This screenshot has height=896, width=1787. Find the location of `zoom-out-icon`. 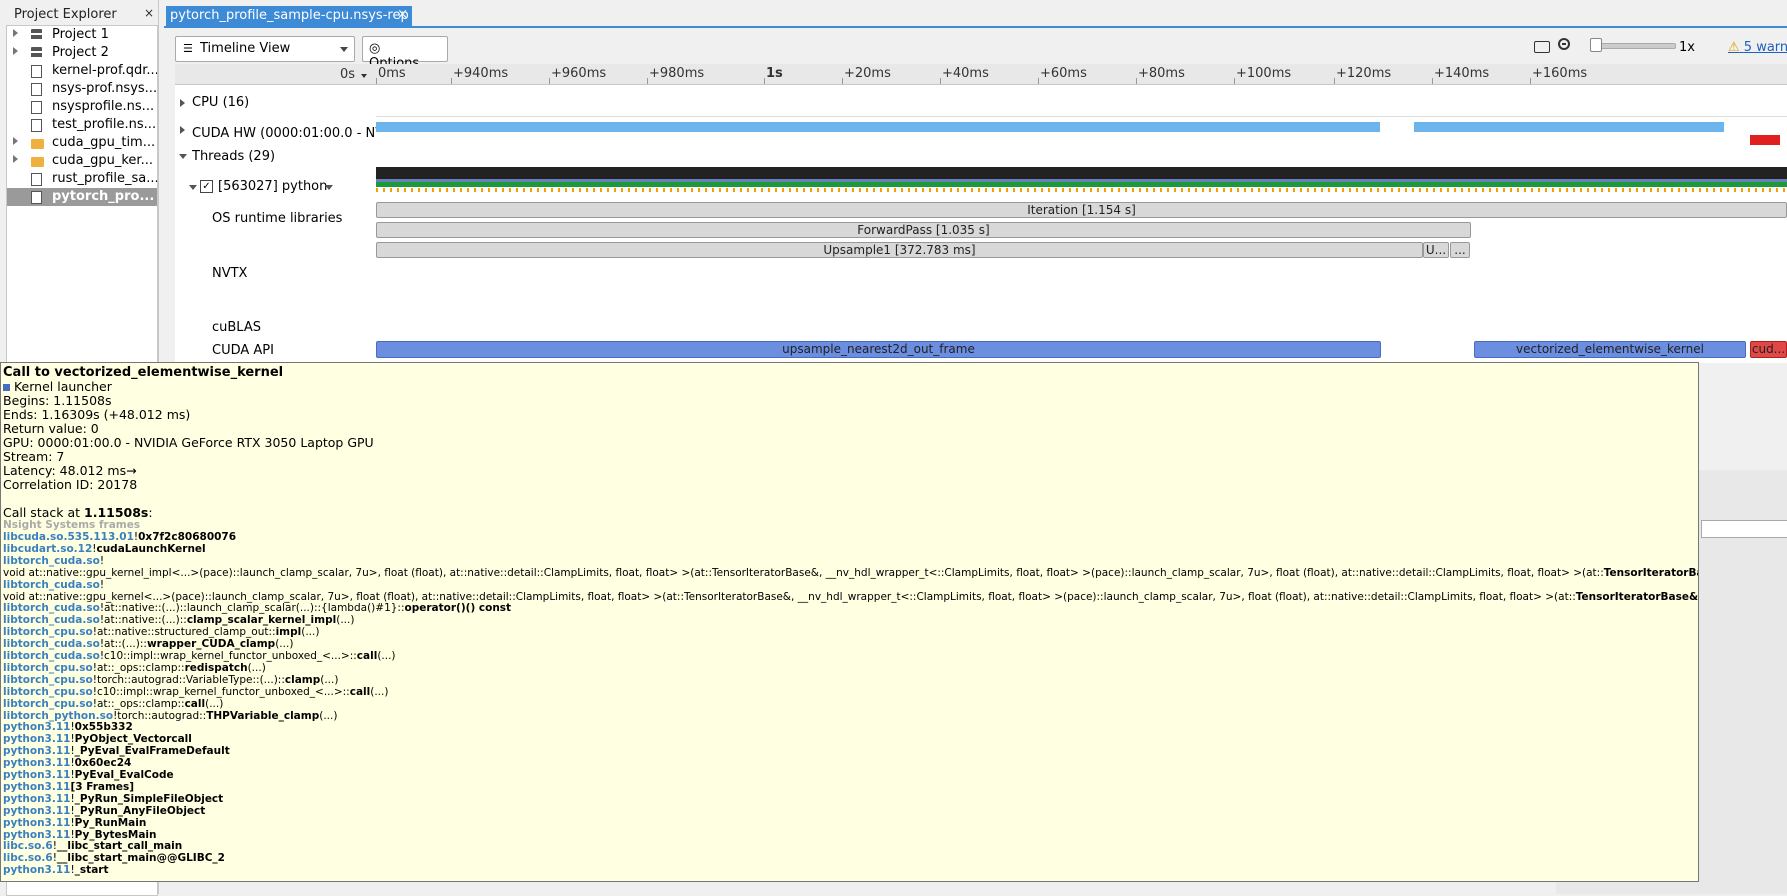

zoom-out-icon is located at coordinates (1564, 44).